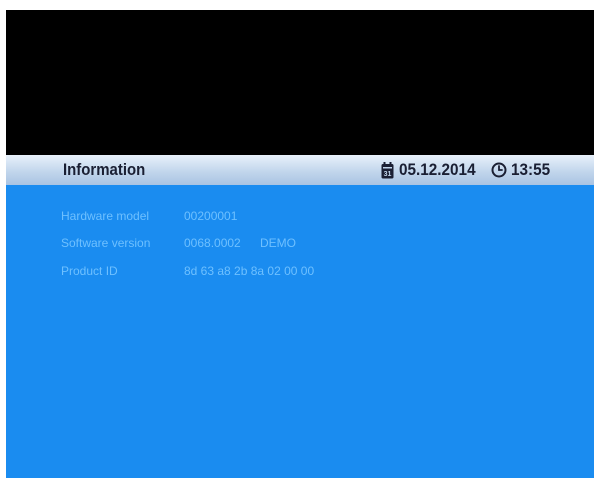 The width and height of the screenshot is (599, 483). Describe the element at coordinates (499, 170) in the screenshot. I see `clock-icon` at that location.